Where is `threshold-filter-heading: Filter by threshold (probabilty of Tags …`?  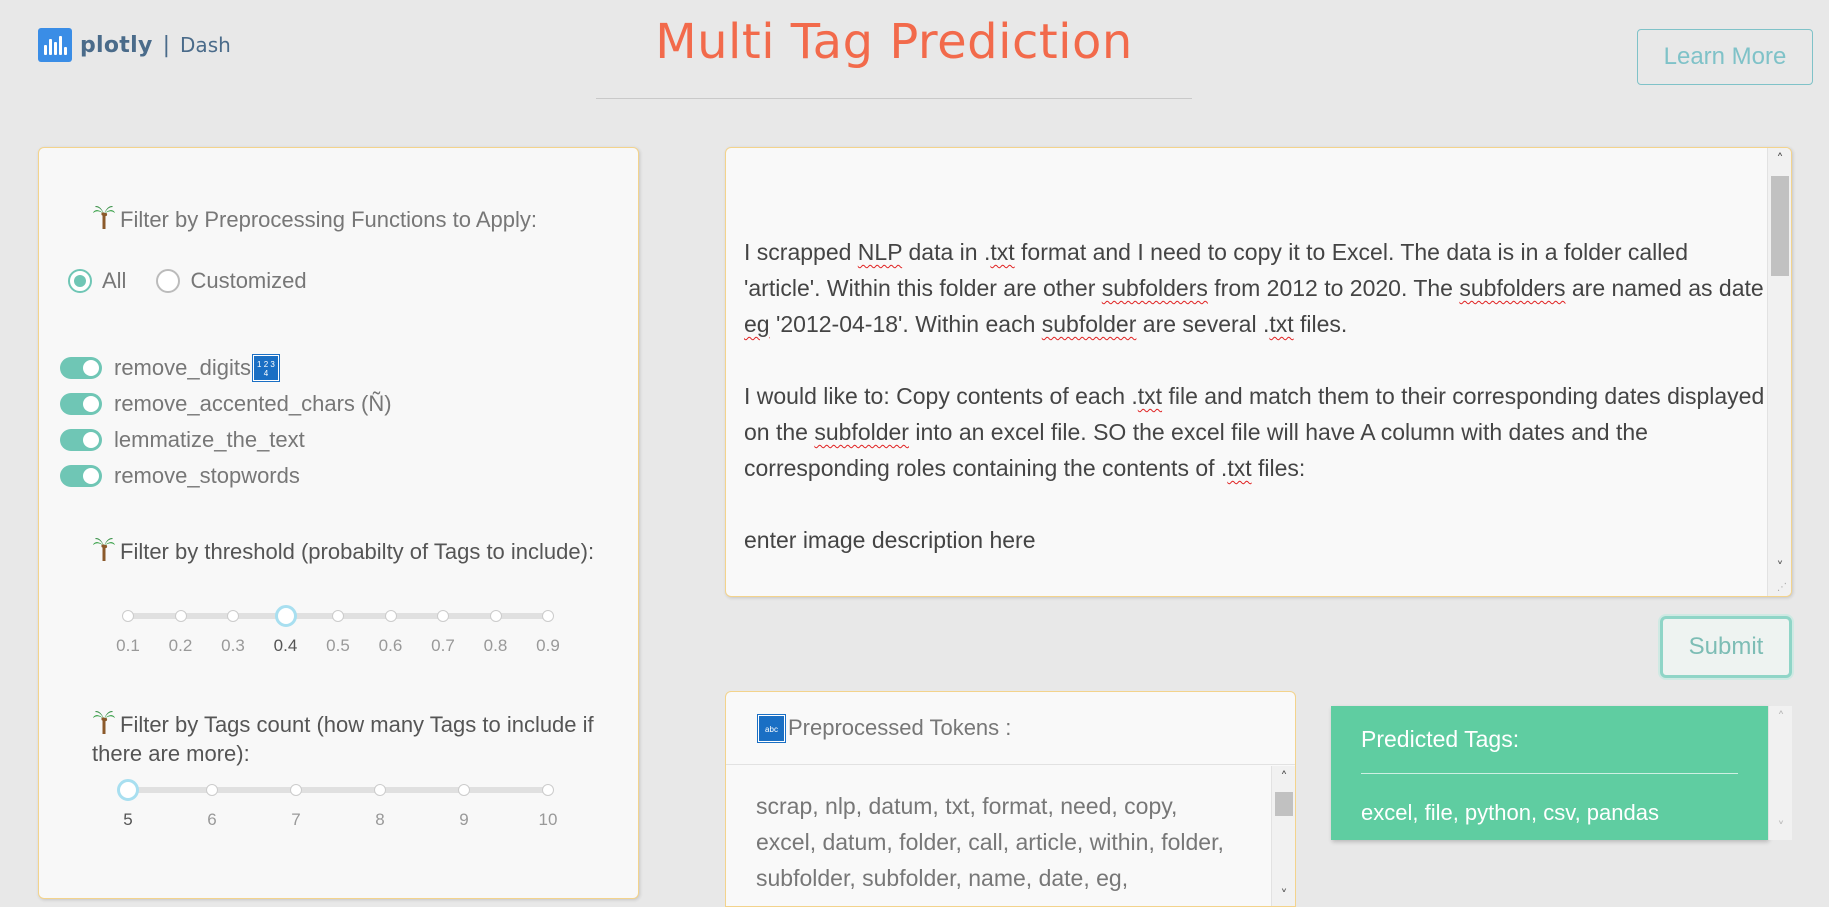
threshold-filter-heading: Filter by threshold (probabilty of Tags … is located at coordinates (352, 551).